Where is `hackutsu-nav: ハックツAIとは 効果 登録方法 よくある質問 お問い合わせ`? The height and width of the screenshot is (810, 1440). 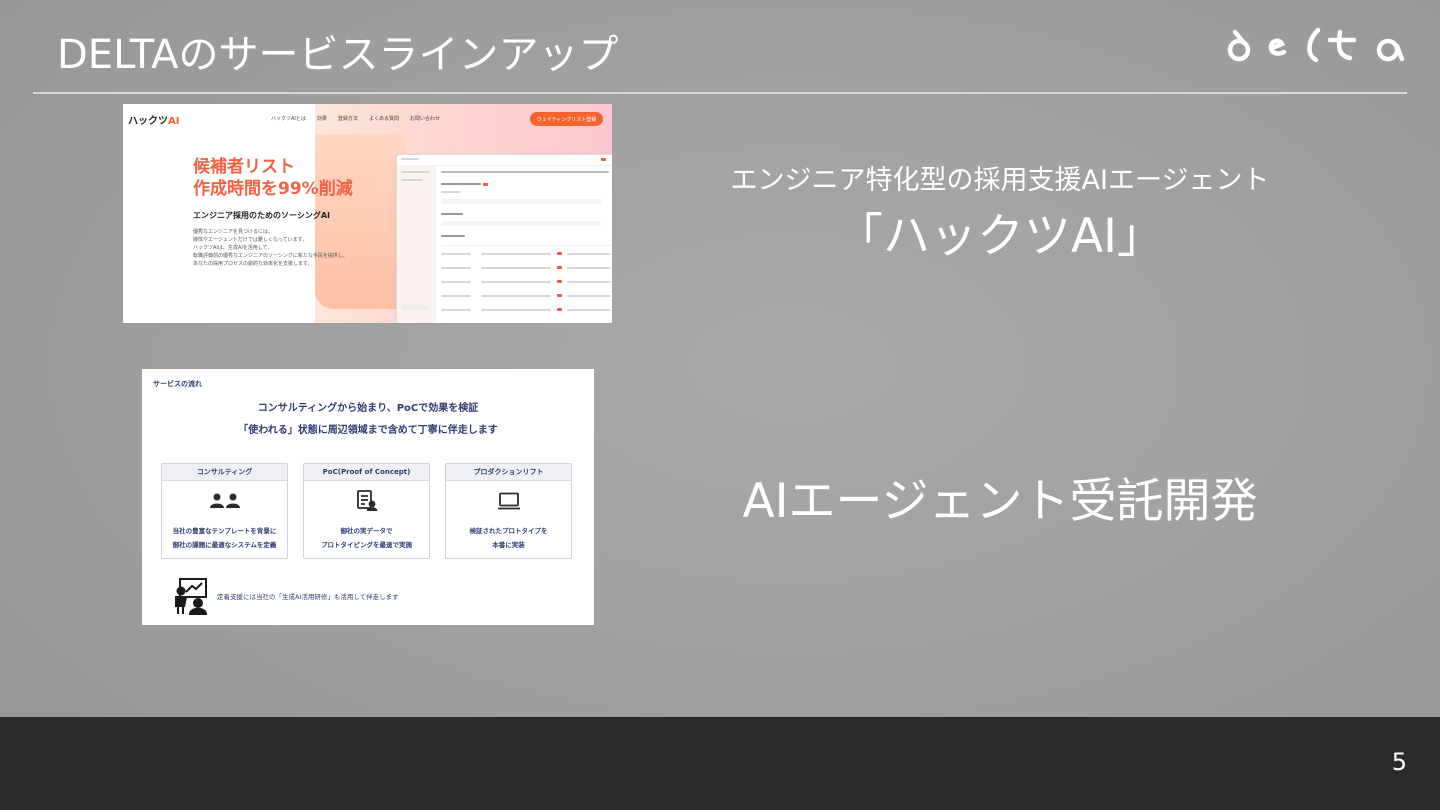 hackutsu-nav: ハックツAIとは 効果 登録方法 よくある質問 お問い合わせ is located at coordinates (355, 118).